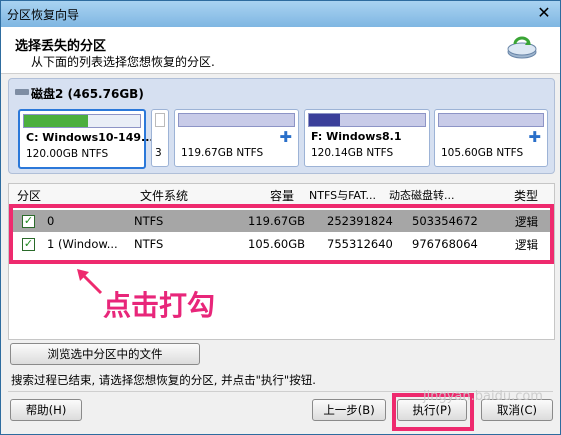 The height and width of the screenshot is (435, 561). I want to click on recover-disk-icon, so click(522, 47).